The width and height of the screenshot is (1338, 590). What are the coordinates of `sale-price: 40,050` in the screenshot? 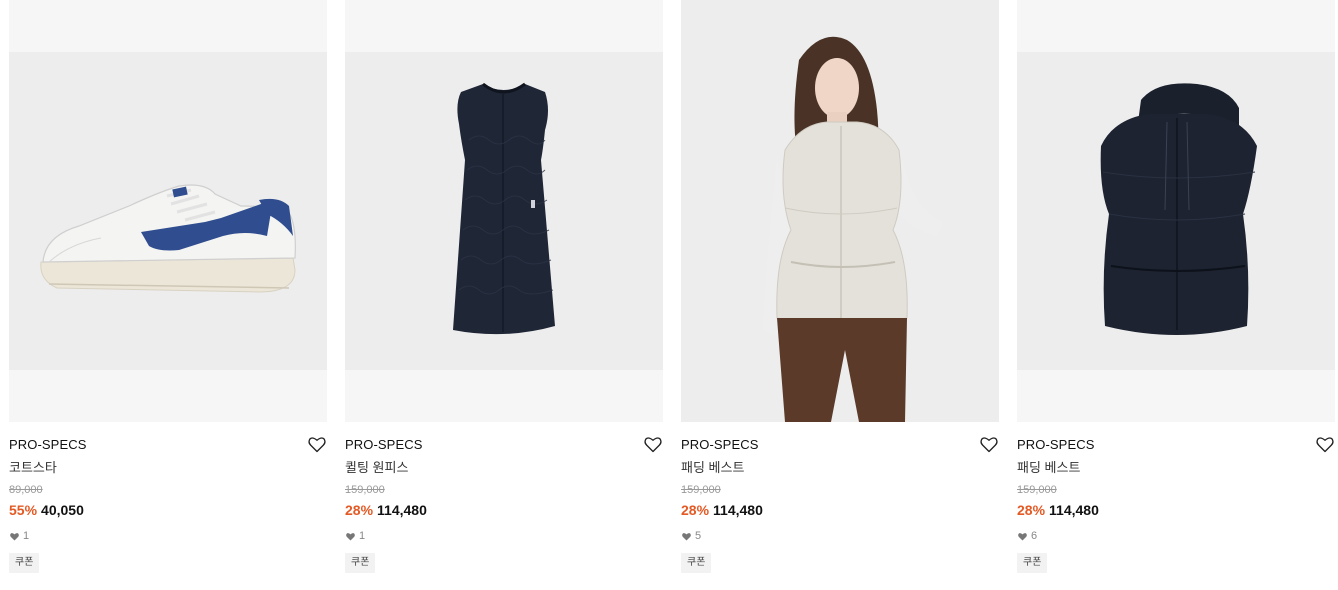 It's located at (62, 510).